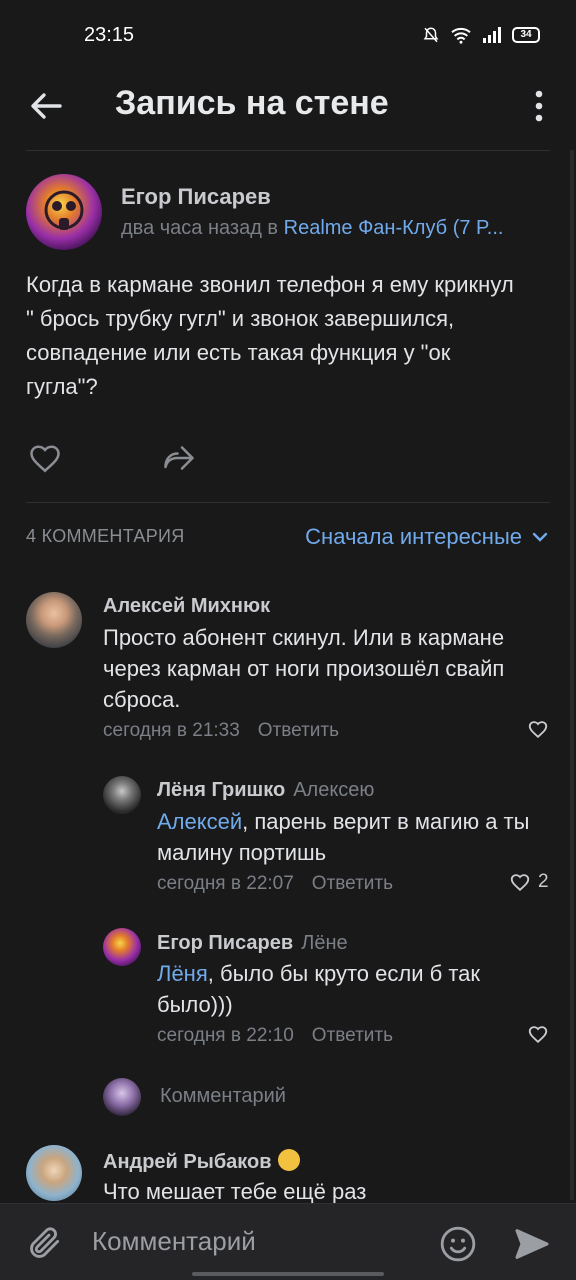 This screenshot has height=1280, width=576. I want to click on comment-composer: Комментарий, so click(288, 1241).